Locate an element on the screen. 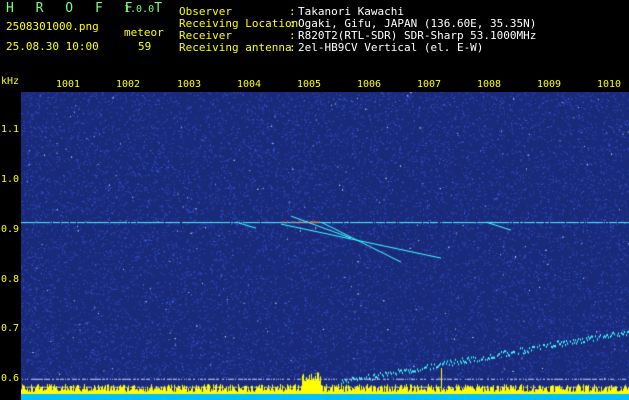  antenna-value: 2el-HB9CV Vertical (el. E-W) is located at coordinates (391, 47).